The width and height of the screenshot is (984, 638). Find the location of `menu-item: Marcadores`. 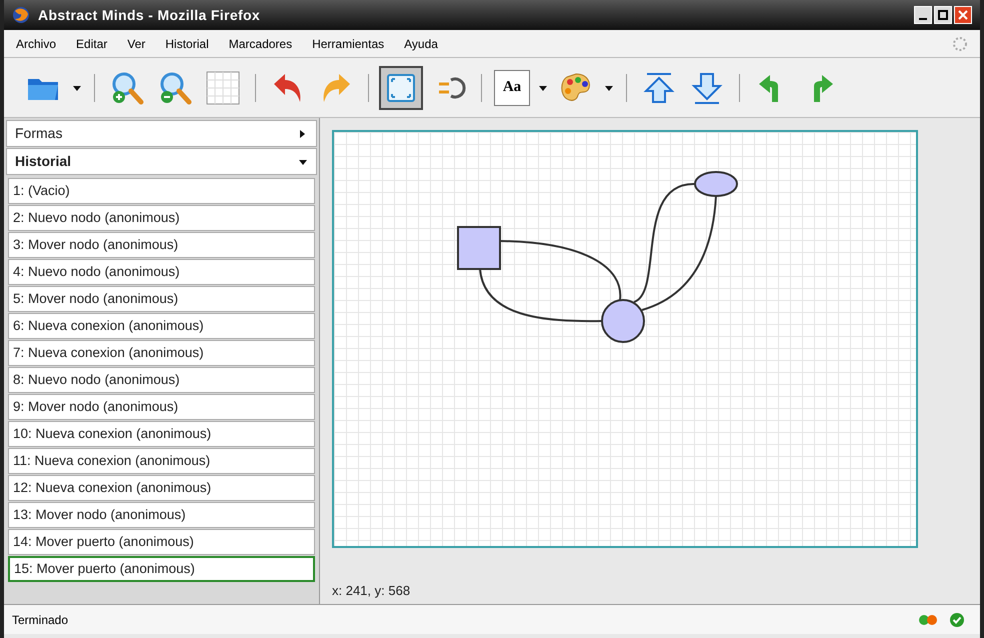

menu-item: Marcadores is located at coordinates (260, 43).